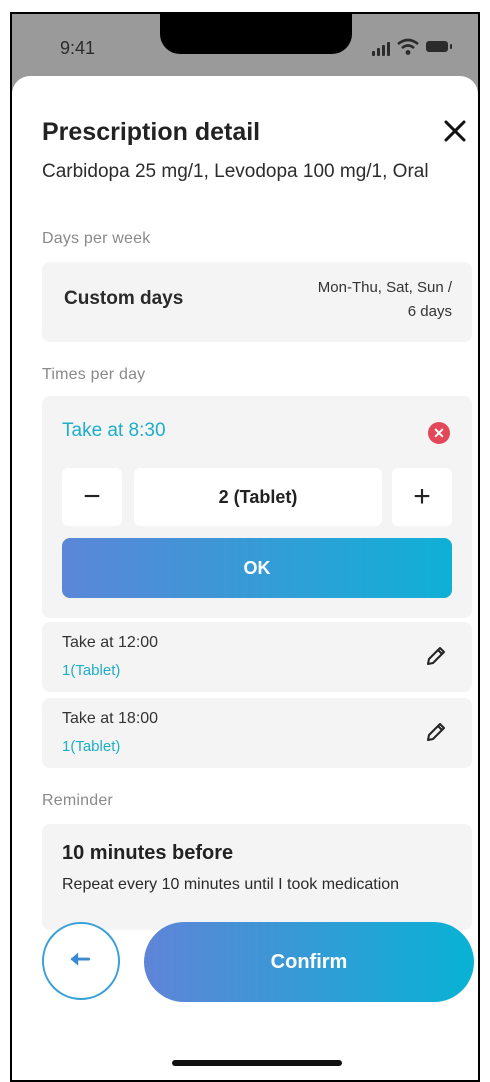 The width and height of the screenshot is (490, 1082). I want to click on wifi-icon, so click(408, 46).